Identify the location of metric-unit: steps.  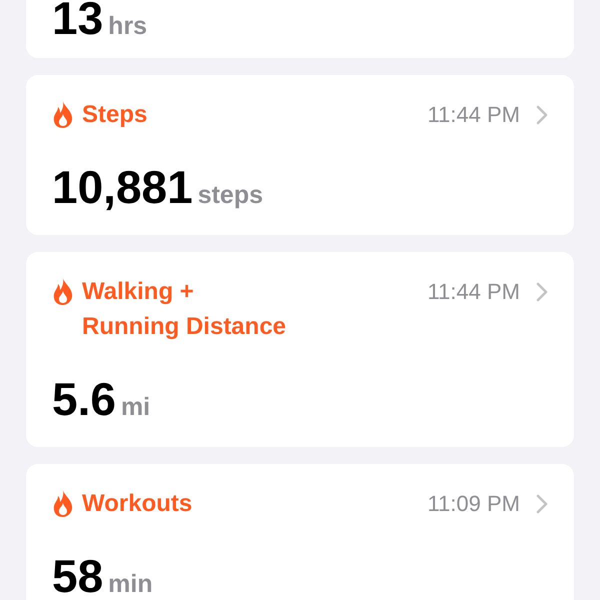
(231, 195).